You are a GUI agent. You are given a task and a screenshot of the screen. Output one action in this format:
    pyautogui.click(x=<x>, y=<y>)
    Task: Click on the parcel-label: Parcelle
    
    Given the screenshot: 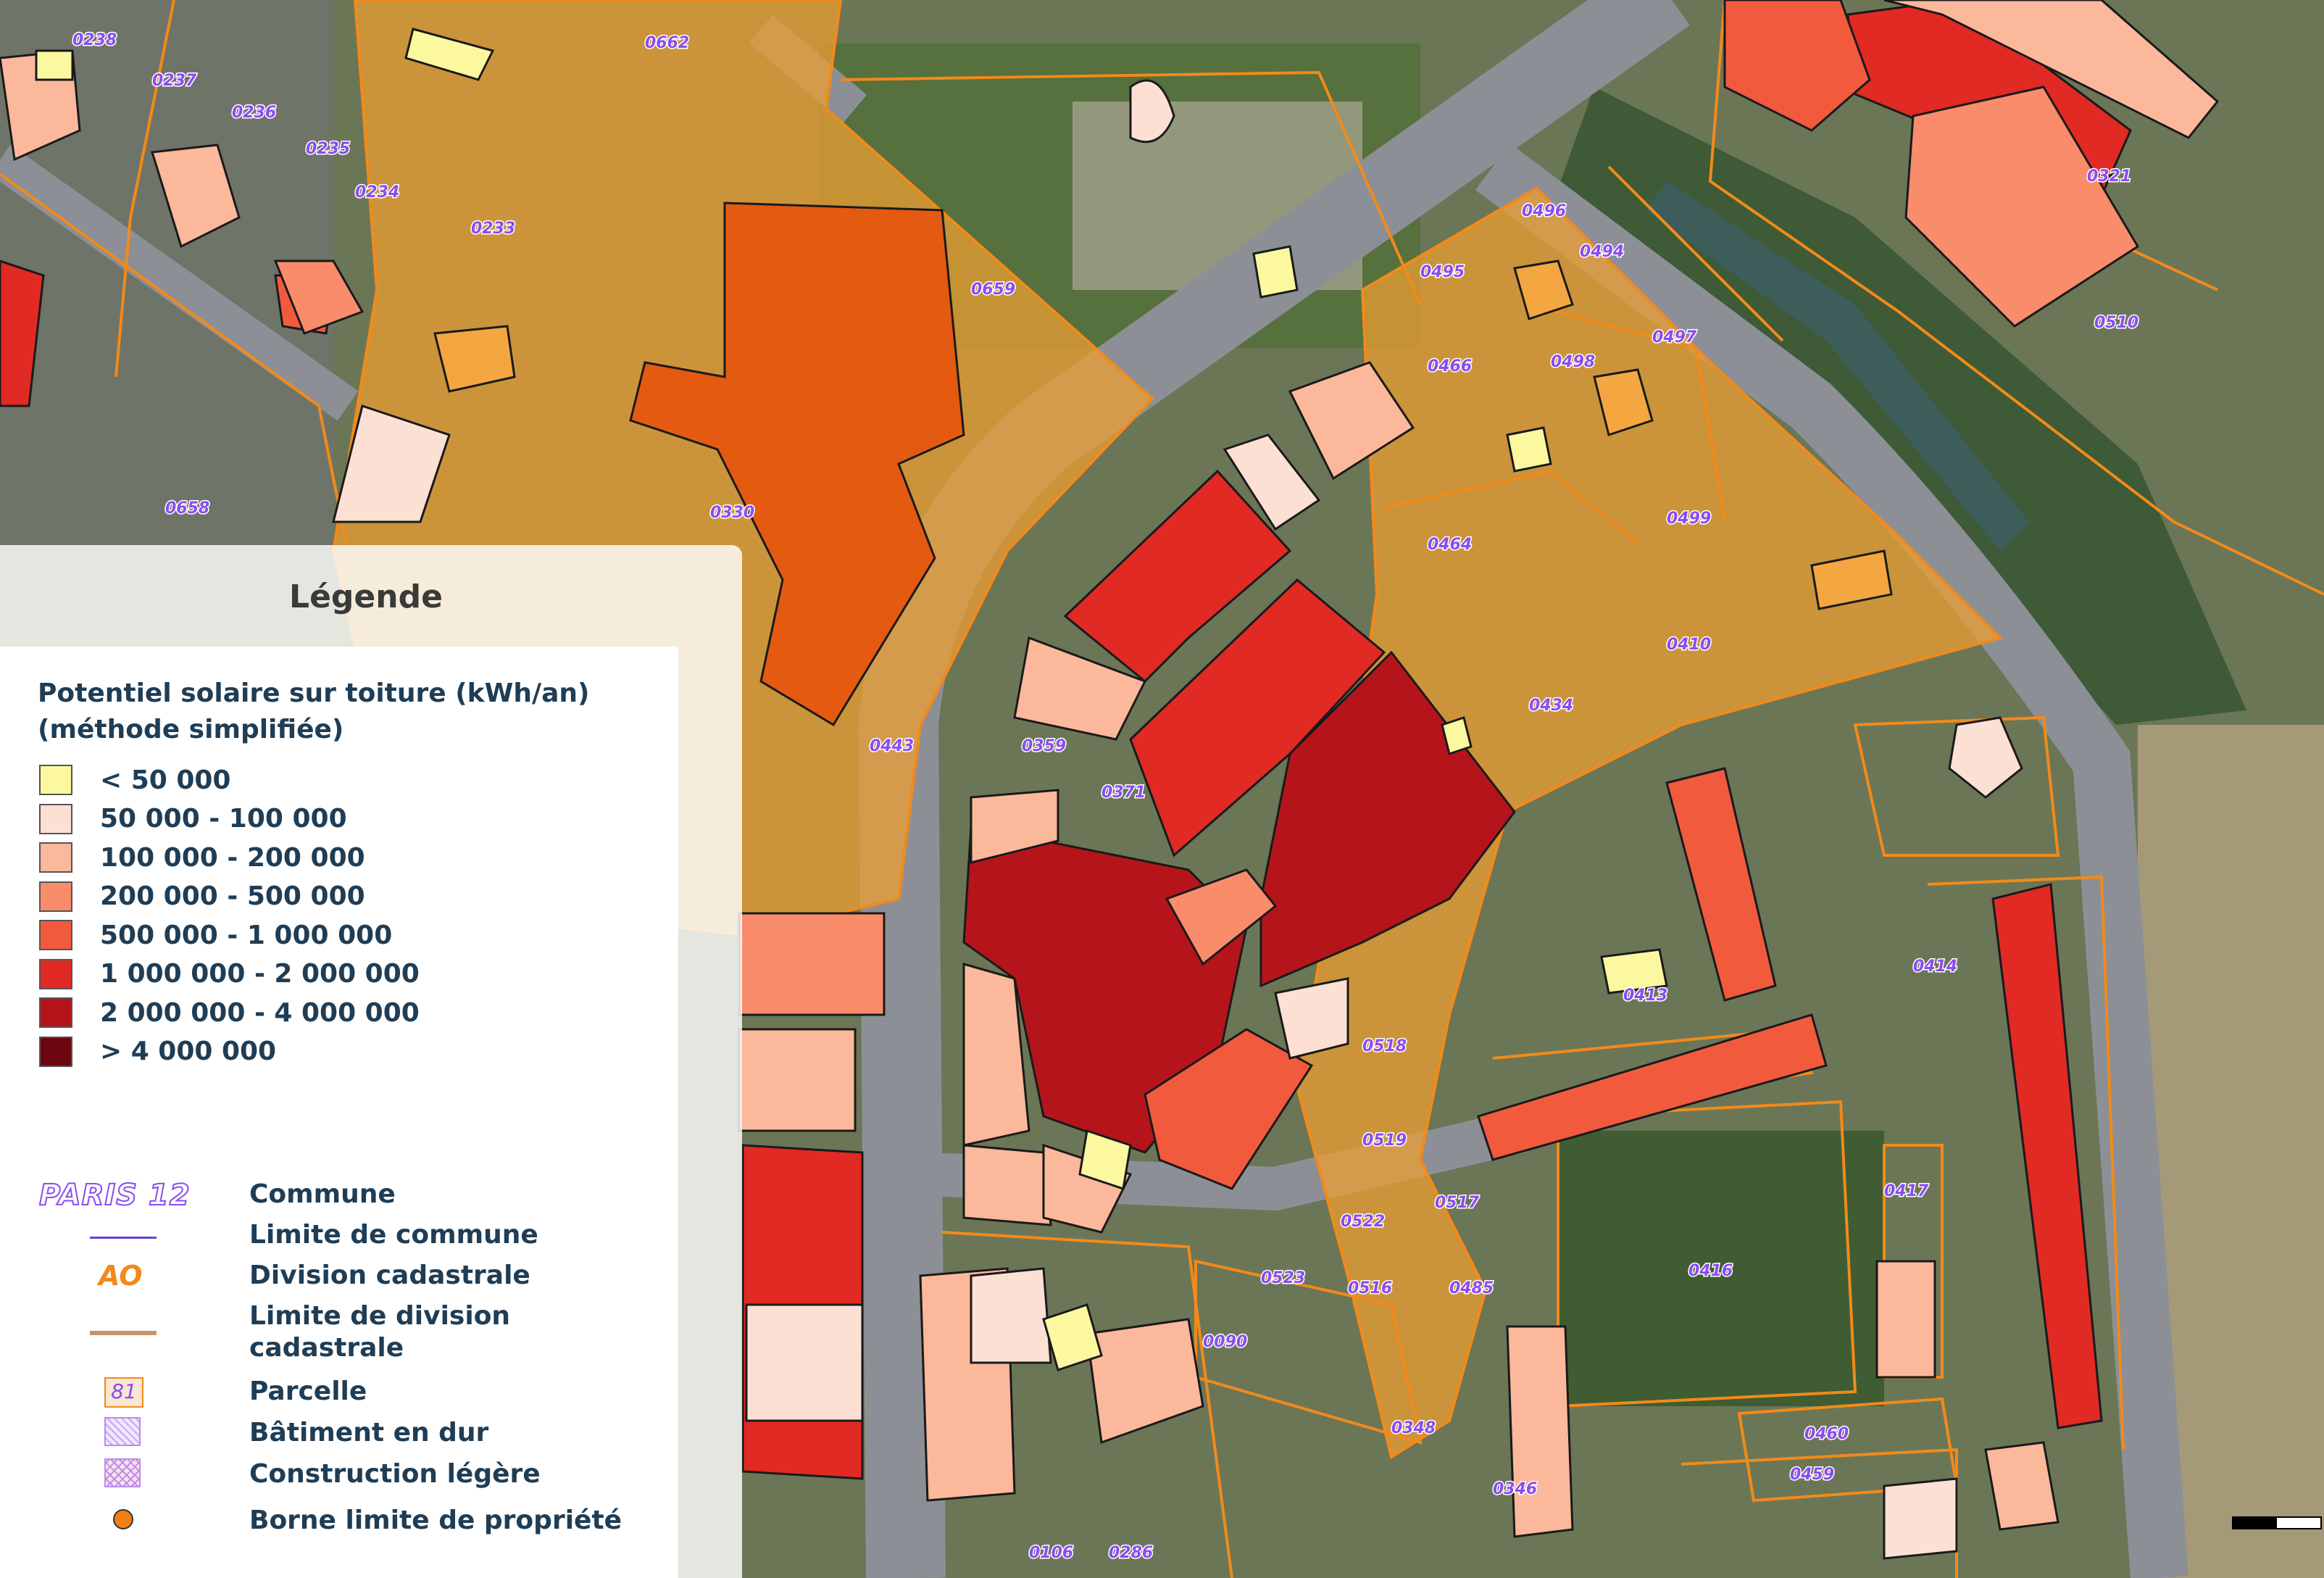 What is the action you would take?
    pyautogui.click(x=308, y=1391)
    